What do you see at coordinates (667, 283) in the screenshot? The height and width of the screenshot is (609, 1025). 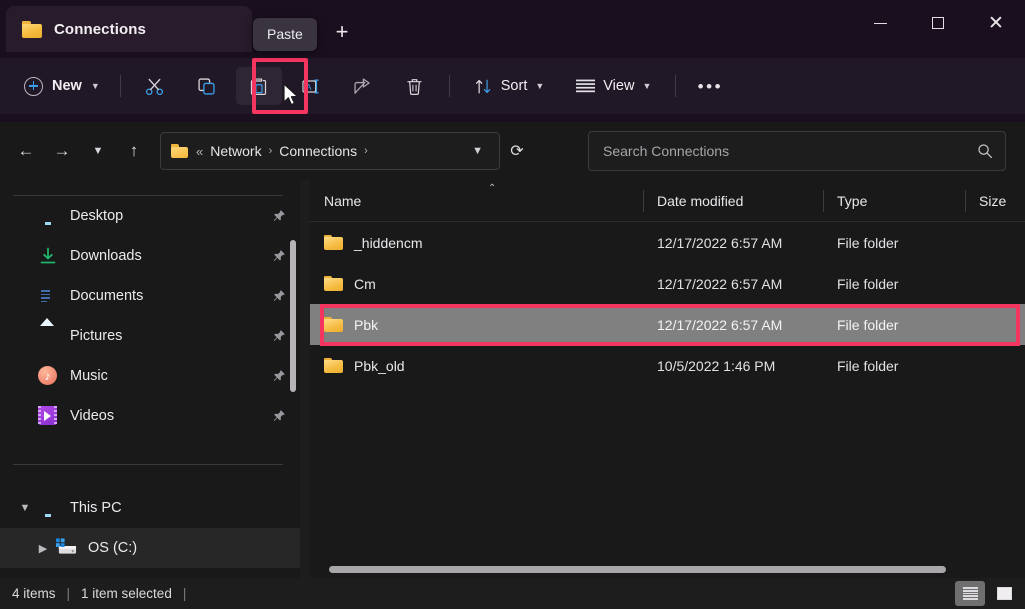 I see `table-row: Cm 12/17/2022 6:57 AM File folder` at bounding box center [667, 283].